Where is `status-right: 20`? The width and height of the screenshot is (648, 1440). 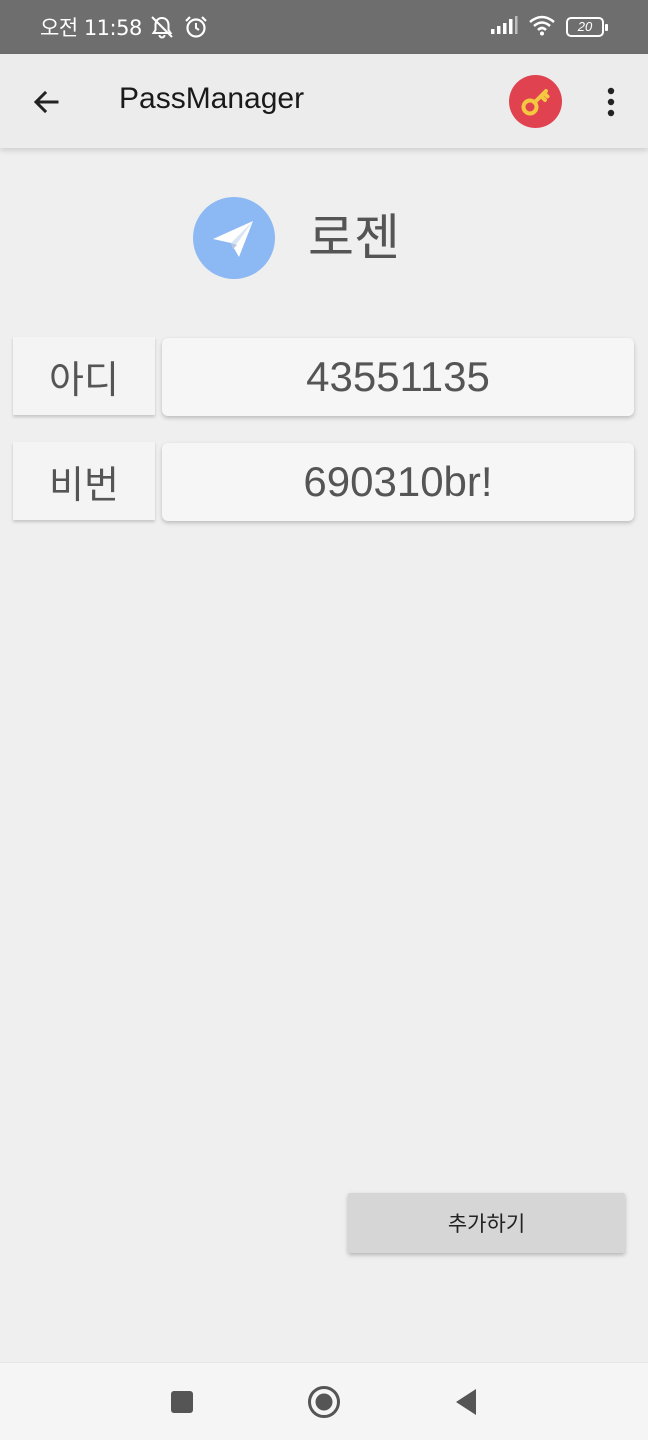 status-right: 20 is located at coordinates (549, 27).